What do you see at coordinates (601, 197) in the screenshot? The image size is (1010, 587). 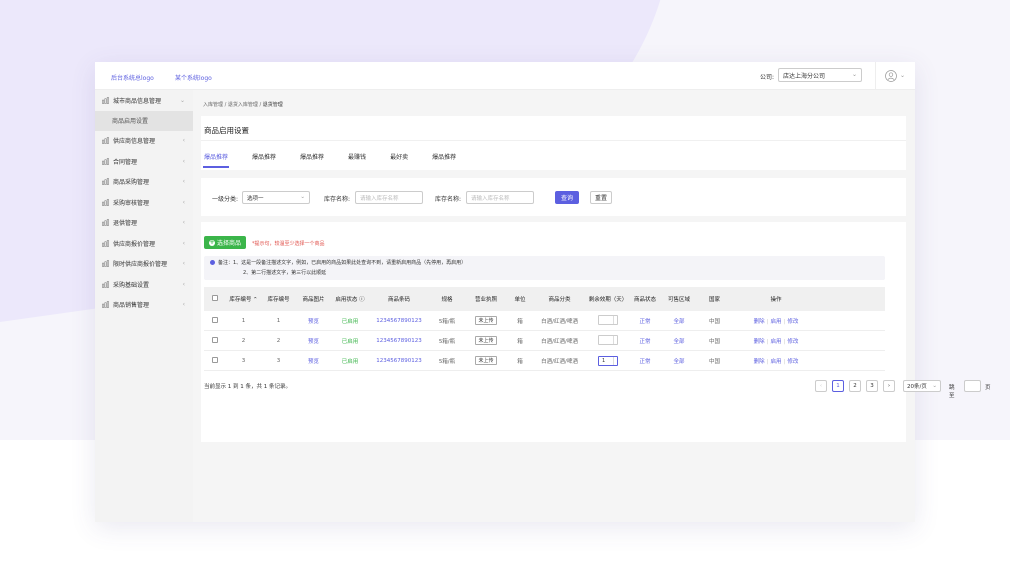 I see `reset-button: 重置` at bounding box center [601, 197].